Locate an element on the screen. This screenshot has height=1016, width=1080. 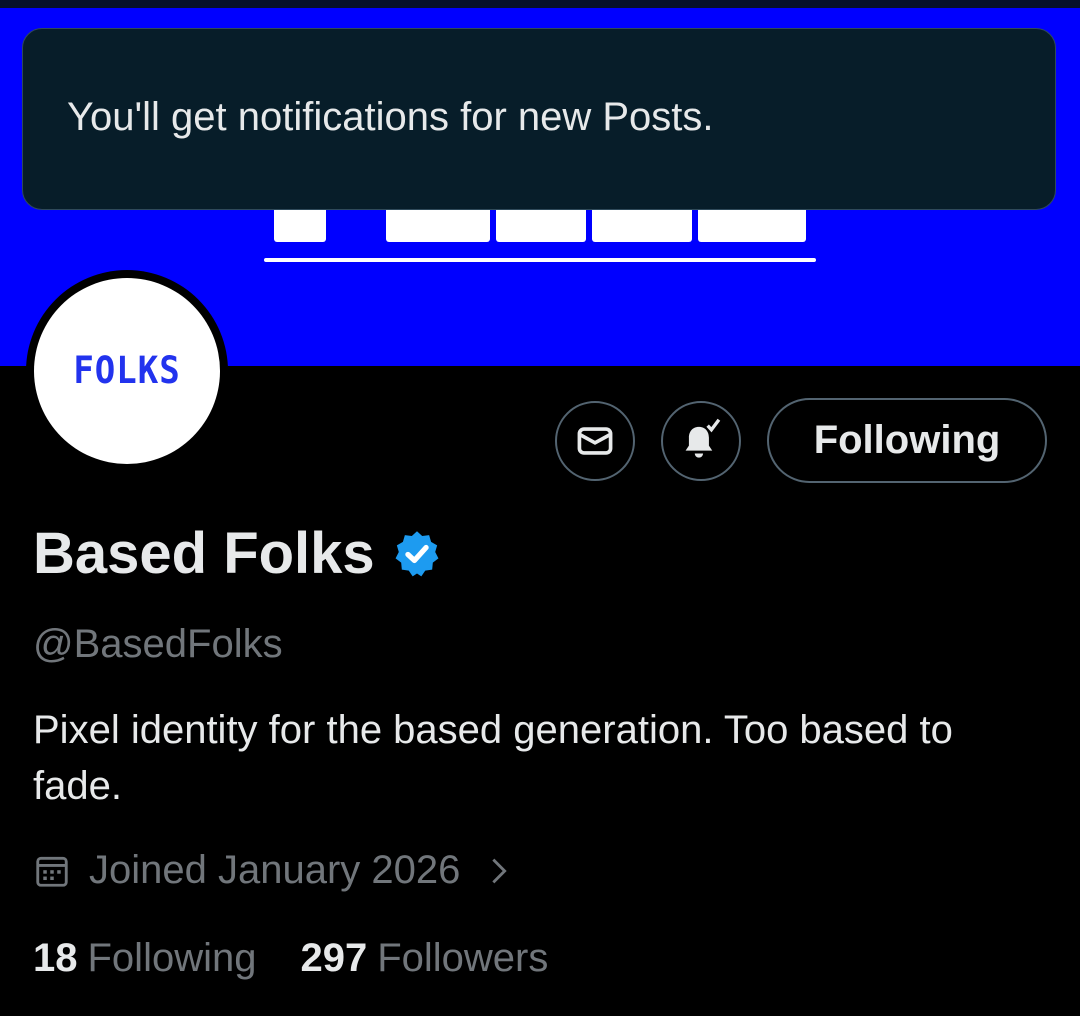
avatar: FOLKS is located at coordinates (127, 371).